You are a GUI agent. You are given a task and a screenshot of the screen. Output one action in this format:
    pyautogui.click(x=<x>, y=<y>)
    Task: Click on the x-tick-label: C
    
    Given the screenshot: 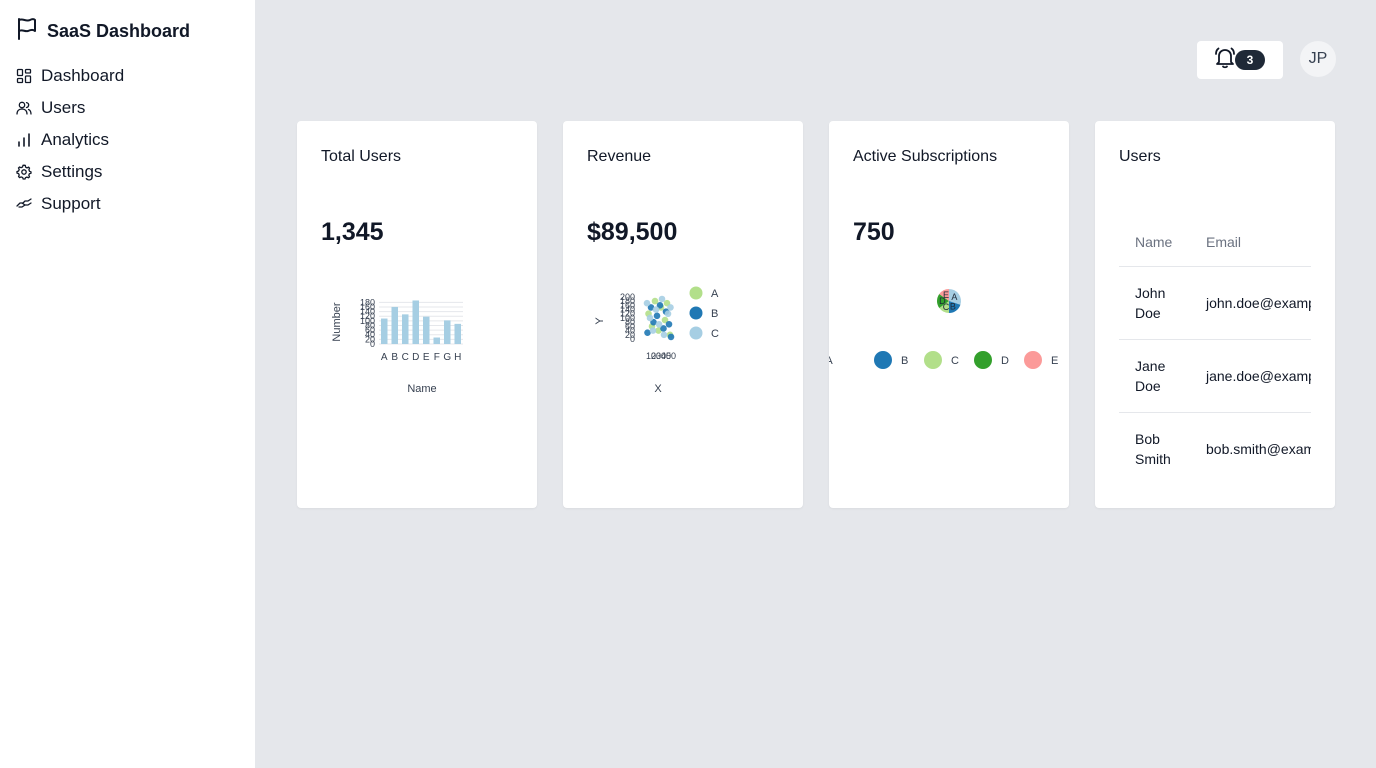 What is the action you would take?
    pyautogui.click(x=405, y=357)
    